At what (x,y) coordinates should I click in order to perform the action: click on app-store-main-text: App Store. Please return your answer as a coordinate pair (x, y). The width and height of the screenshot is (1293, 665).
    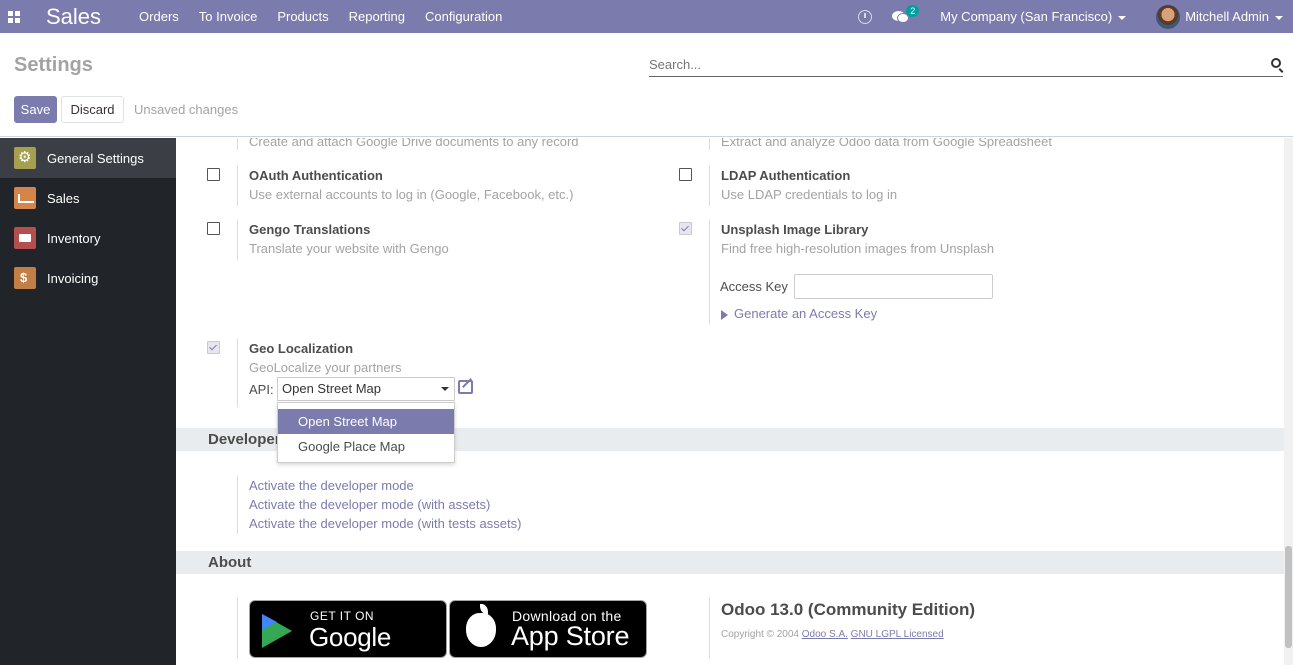
    Looking at the image, I should click on (570, 636).